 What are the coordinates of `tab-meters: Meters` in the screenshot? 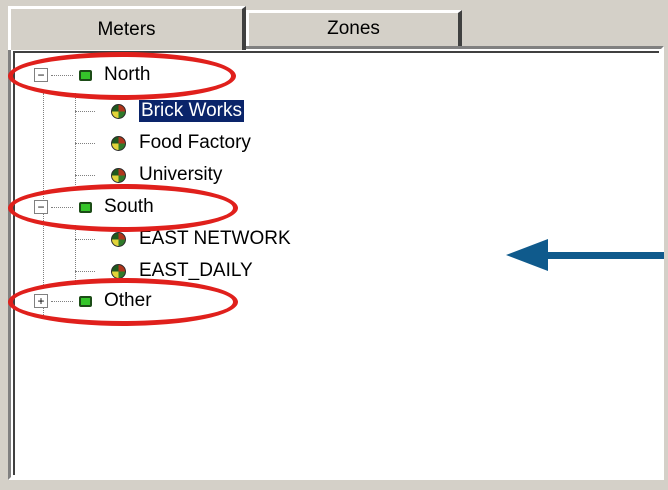 It's located at (127, 28).